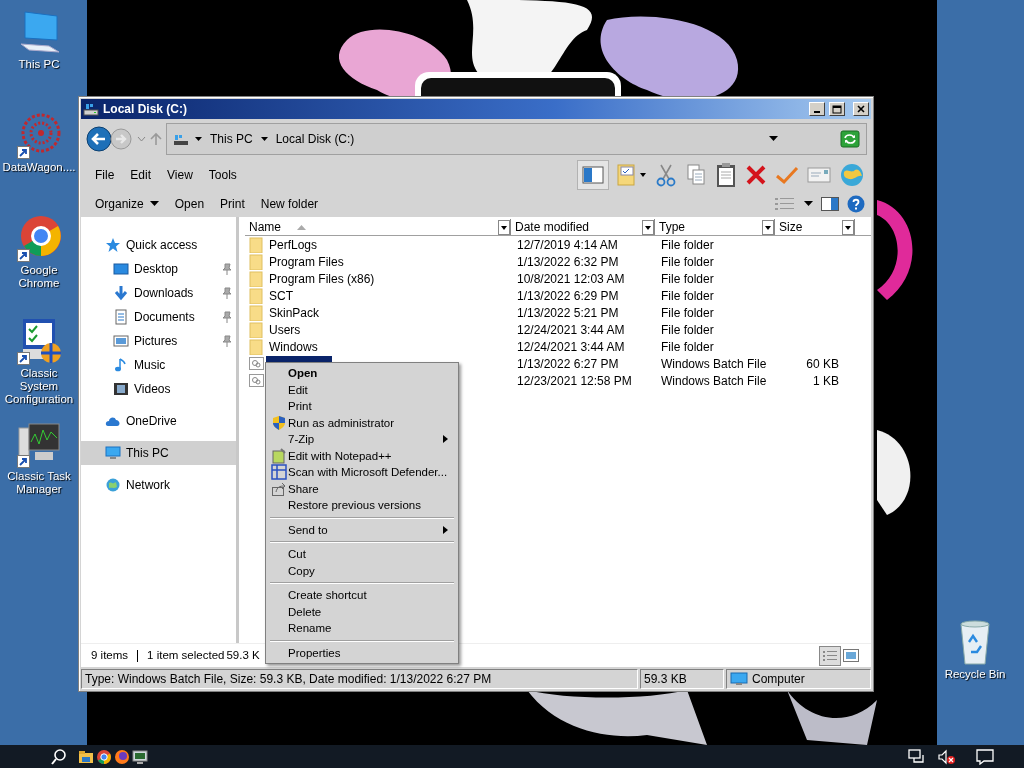  What do you see at coordinates (121, 293) in the screenshot?
I see `download-arrow-icon` at bounding box center [121, 293].